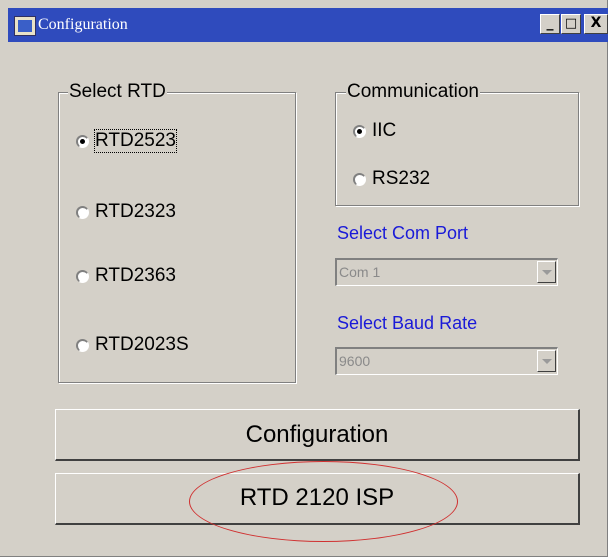 The height and width of the screenshot is (557, 608). Describe the element at coordinates (403, 233) in the screenshot. I see `com-port-label: Select Com Port` at that location.